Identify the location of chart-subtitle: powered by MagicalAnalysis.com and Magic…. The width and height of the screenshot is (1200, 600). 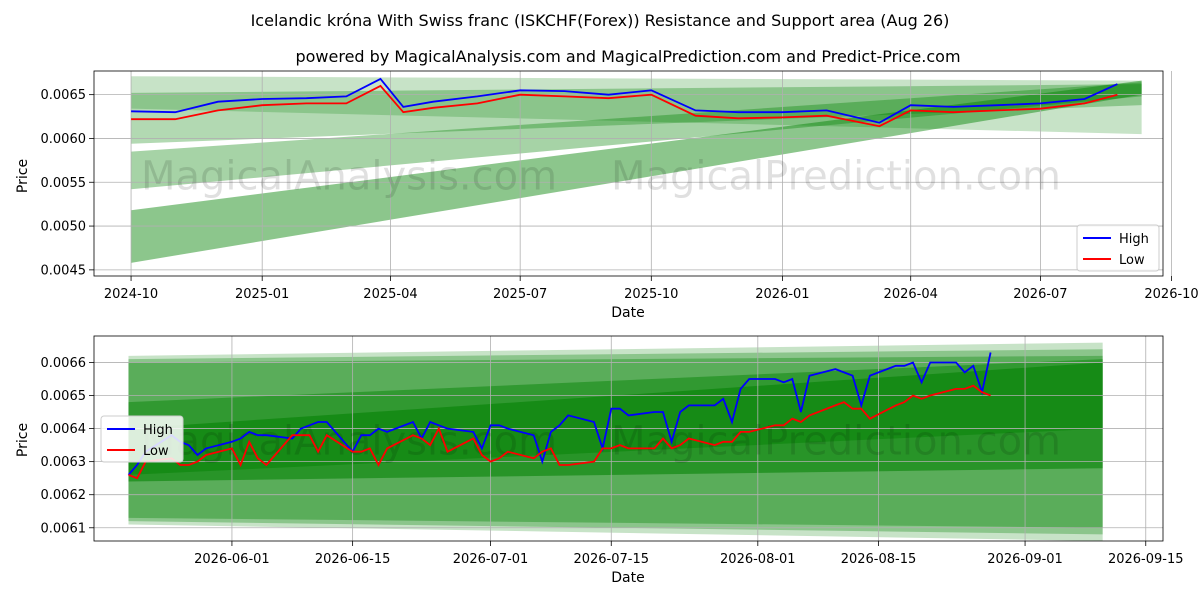
(627, 56).